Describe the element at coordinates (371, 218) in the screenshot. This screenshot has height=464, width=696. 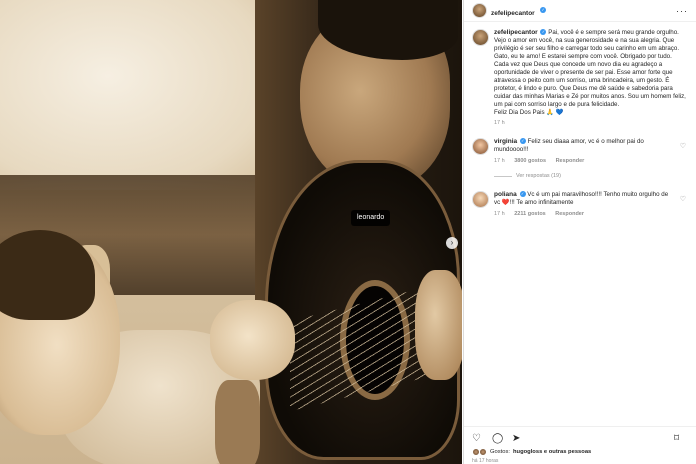
I see `user-tag: leonardo` at that location.